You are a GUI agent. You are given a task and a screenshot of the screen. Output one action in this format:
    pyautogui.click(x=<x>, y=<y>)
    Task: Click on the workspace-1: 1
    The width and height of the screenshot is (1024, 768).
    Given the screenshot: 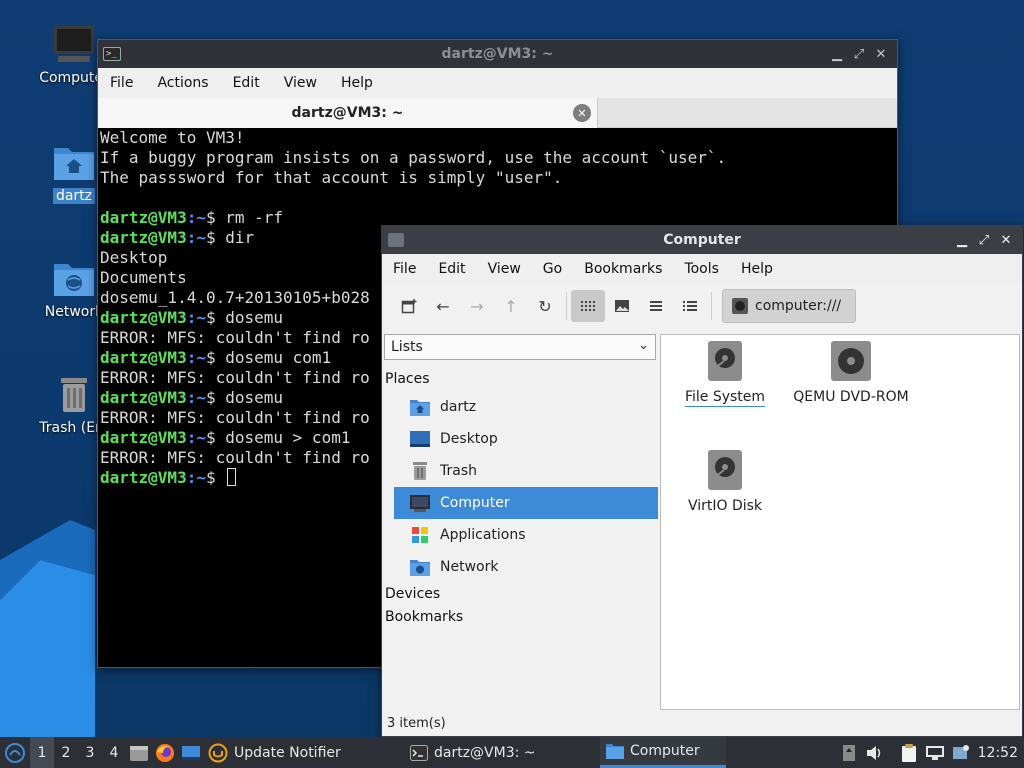 What is the action you would take?
    pyautogui.click(x=42, y=752)
    